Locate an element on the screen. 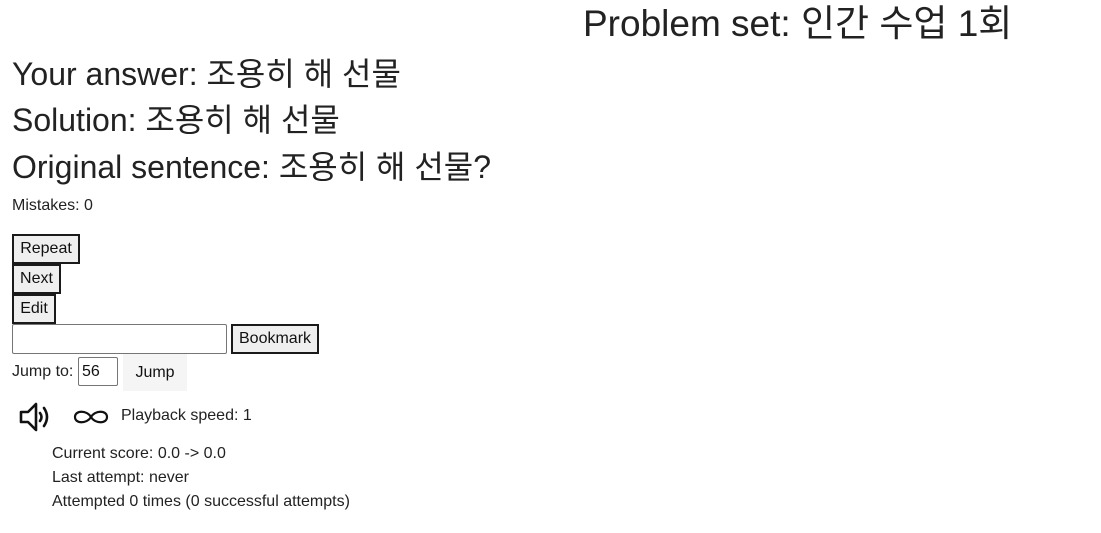  page-title: Problem set: 인간 수업 1회 is located at coordinates (798, 23).